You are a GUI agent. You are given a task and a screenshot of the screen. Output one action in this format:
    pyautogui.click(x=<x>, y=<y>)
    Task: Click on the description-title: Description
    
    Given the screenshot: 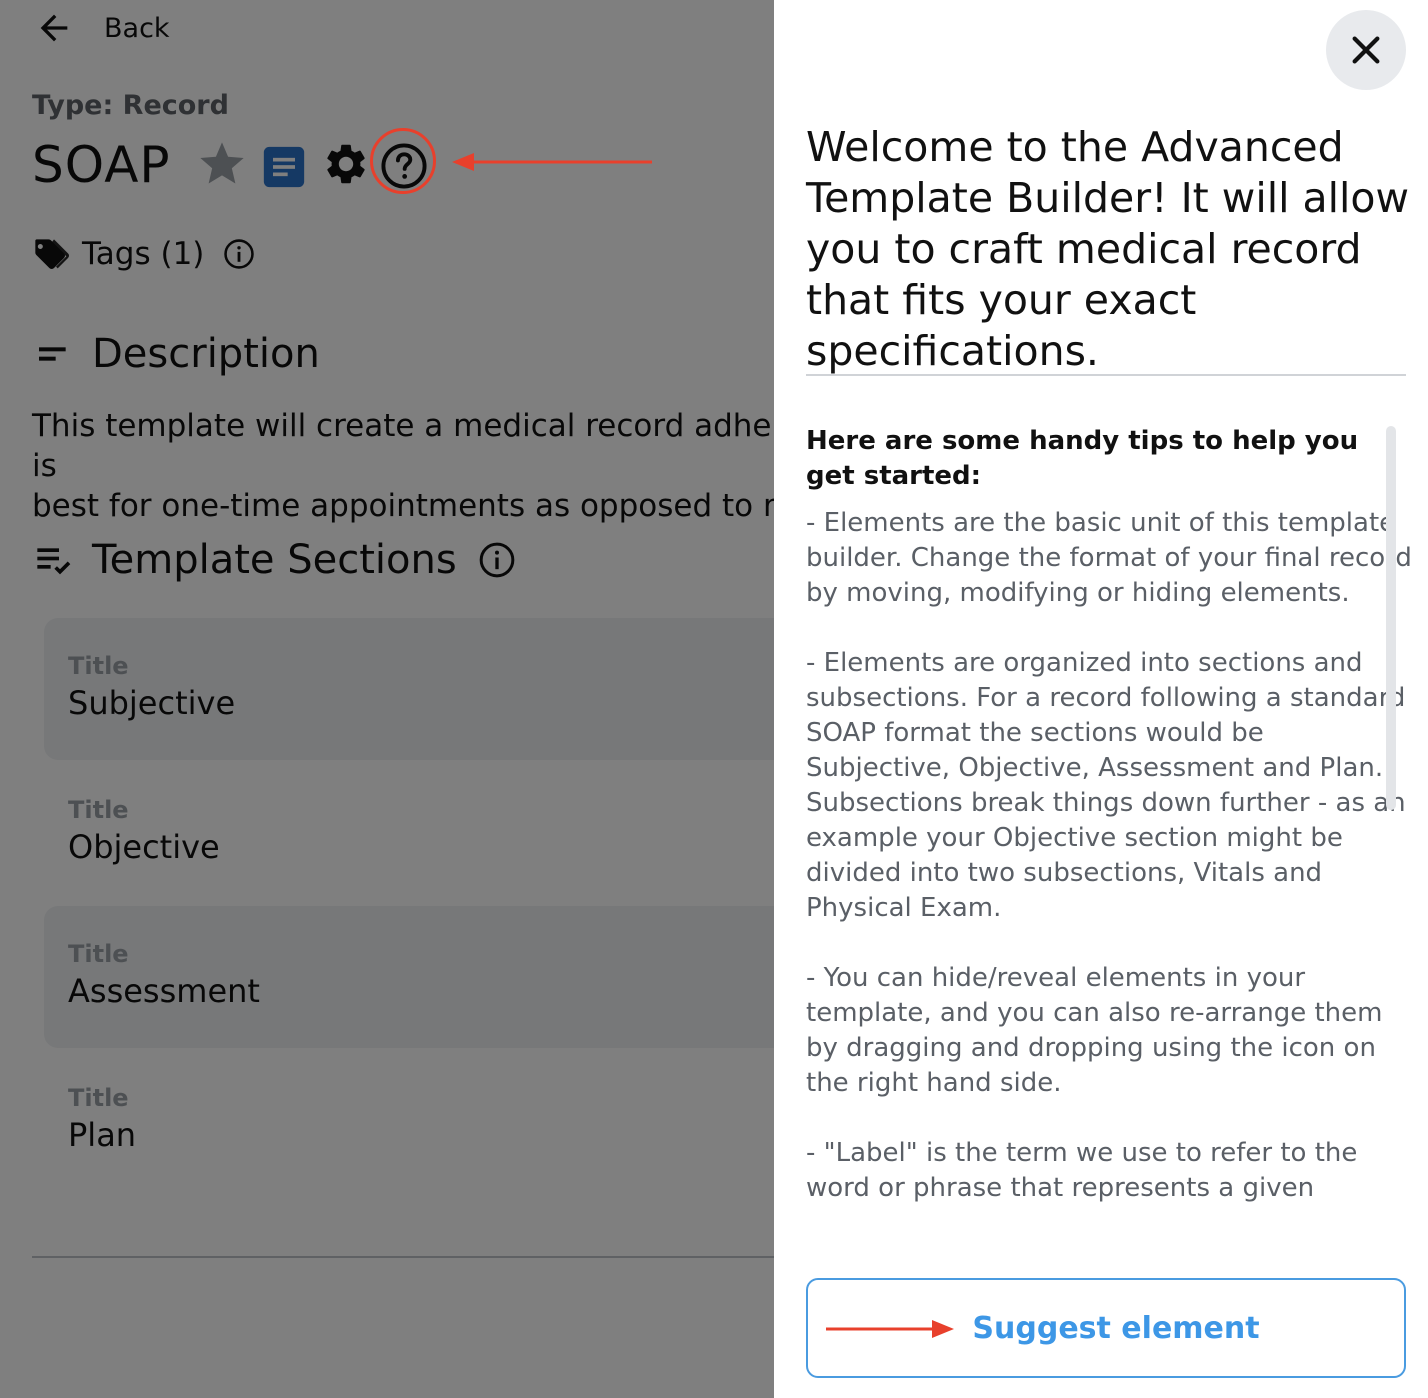 What is the action you would take?
    pyautogui.click(x=206, y=354)
    